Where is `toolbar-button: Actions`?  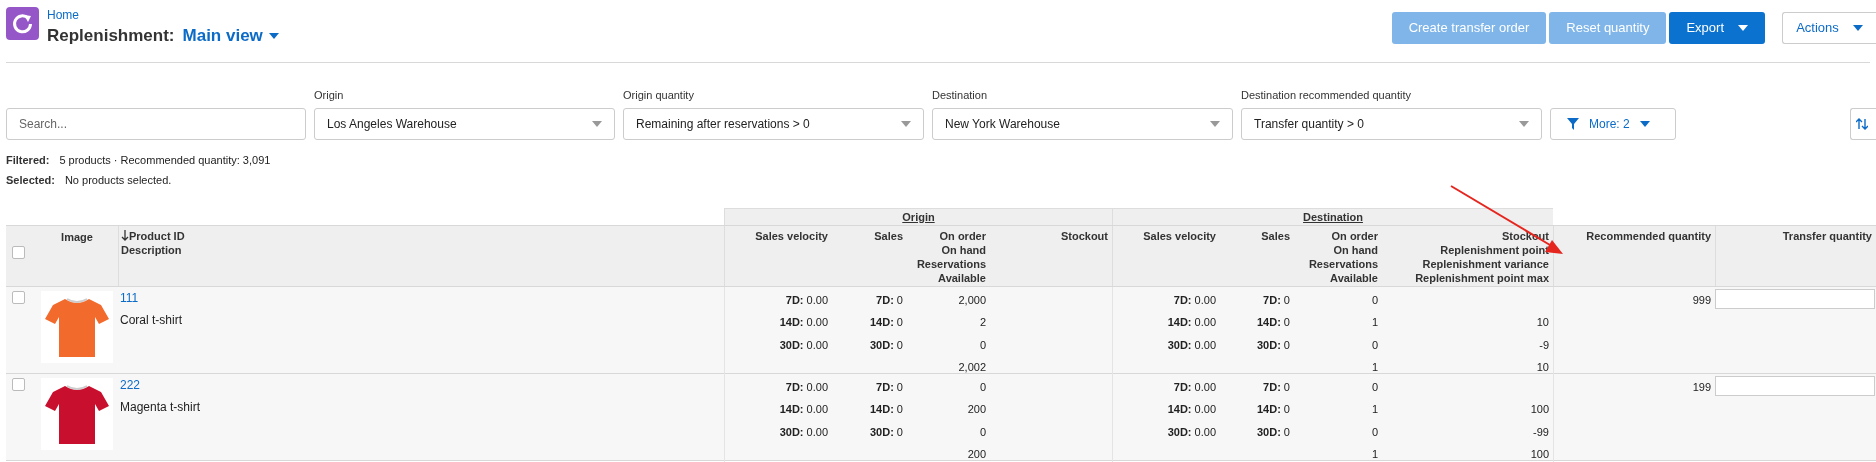
toolbar-button: Actions is located at coordinates (1829, 28).